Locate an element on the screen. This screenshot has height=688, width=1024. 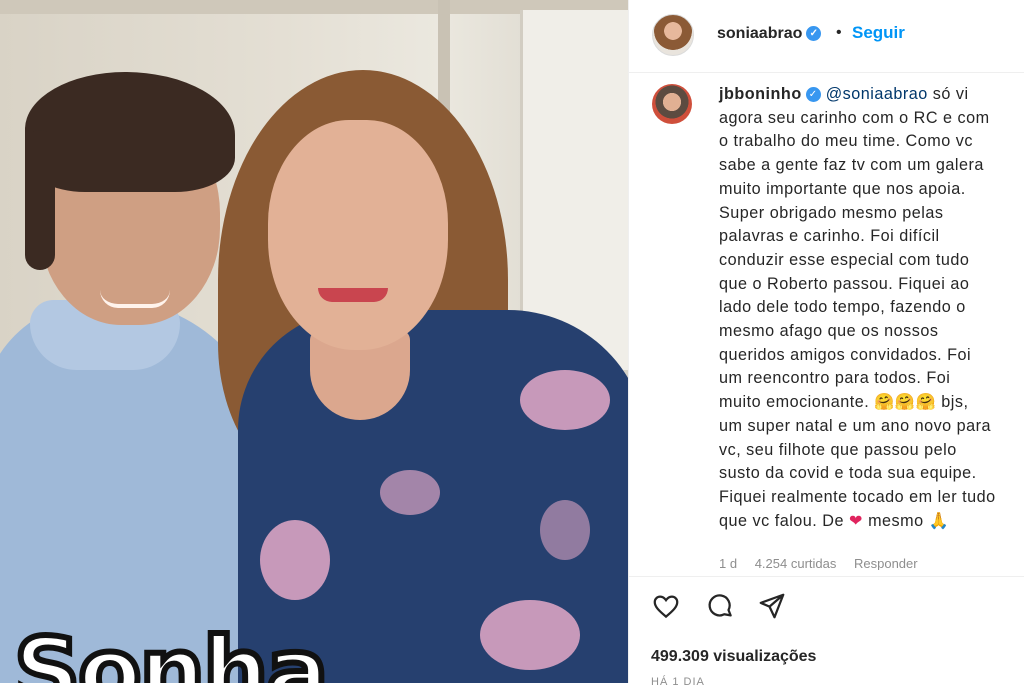
comment-line: um reencontro para todos. Foi is located at coordinates (835, 378).